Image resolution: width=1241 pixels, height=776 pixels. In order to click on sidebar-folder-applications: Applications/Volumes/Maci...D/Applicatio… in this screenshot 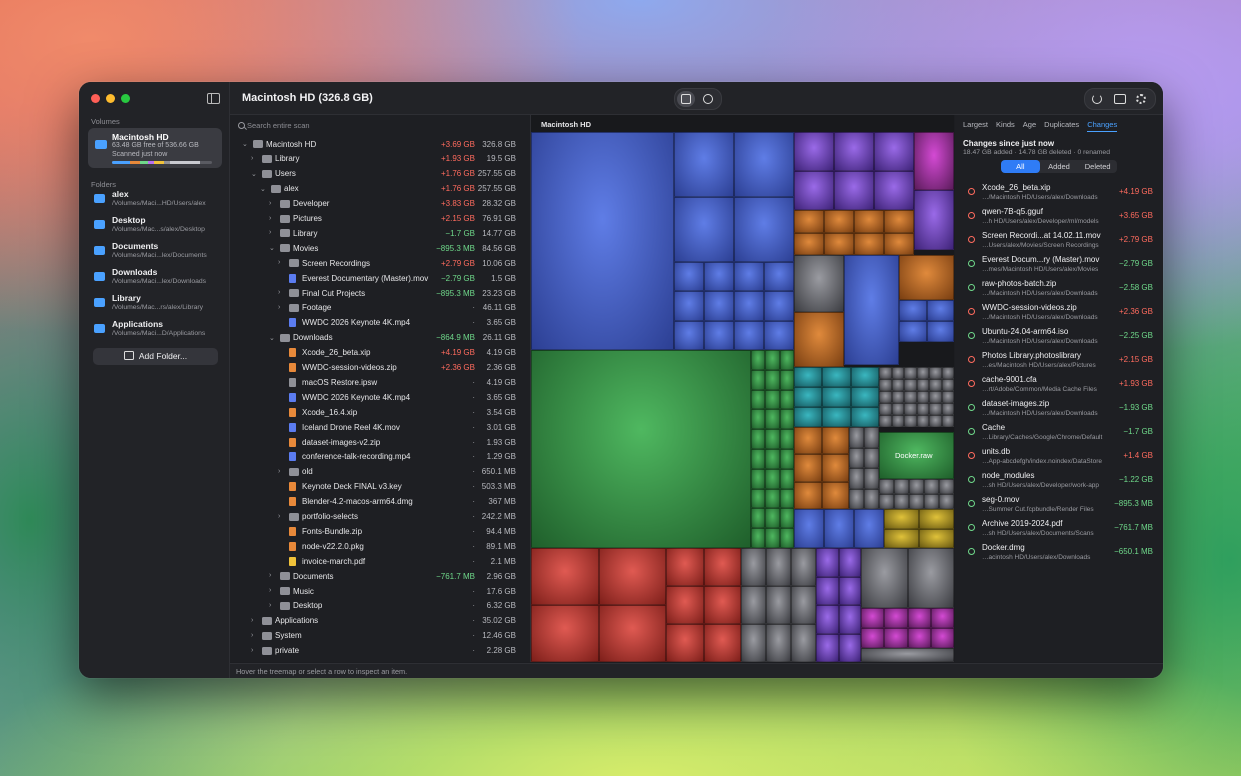, I will do `click(155, 330)`.